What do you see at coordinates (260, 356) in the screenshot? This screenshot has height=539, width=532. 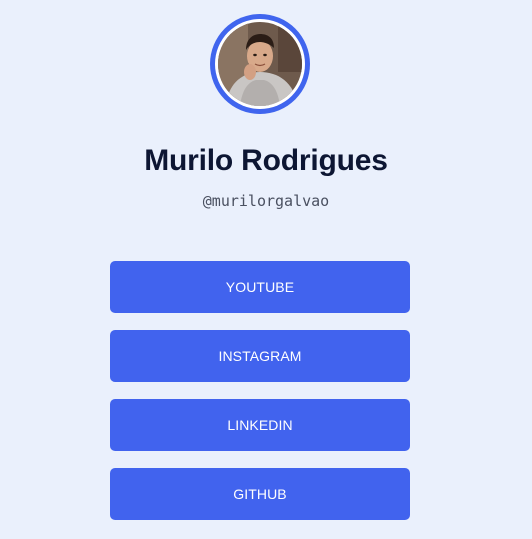 I see `instagram-link-button: INSTAGRAM` at bounding box center [260, 356].